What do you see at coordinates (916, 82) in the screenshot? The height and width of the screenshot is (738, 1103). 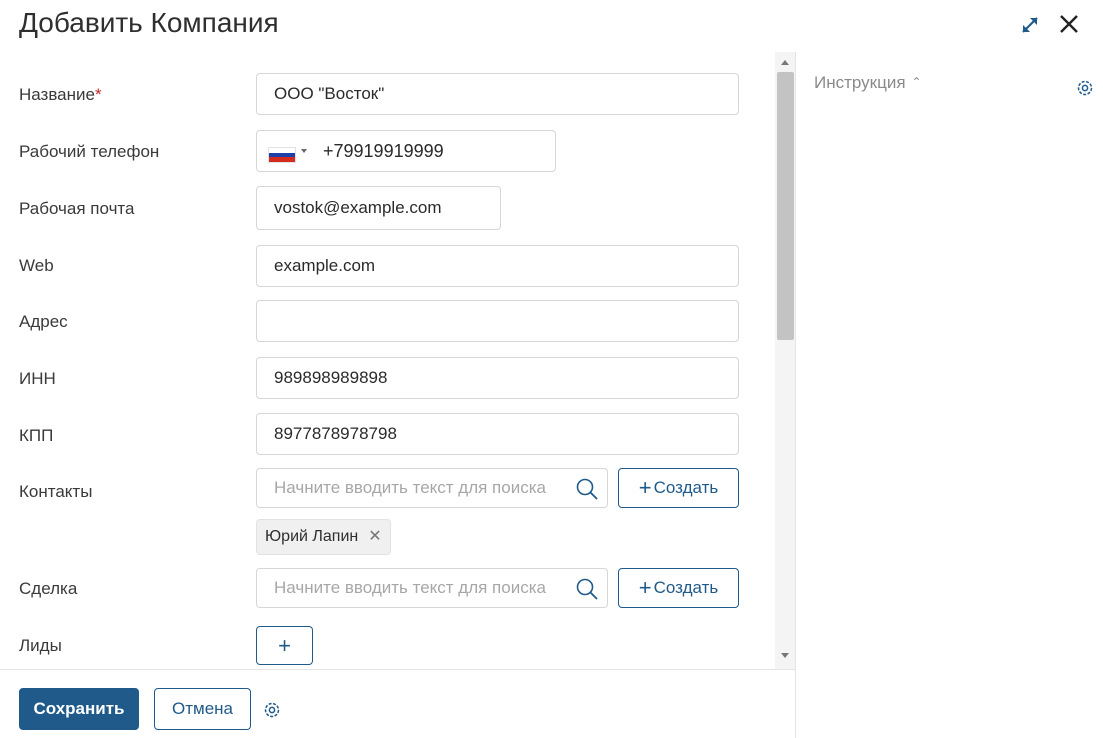 I see `chevron-up-icon: ⌃` at bounding box center [916, 82].